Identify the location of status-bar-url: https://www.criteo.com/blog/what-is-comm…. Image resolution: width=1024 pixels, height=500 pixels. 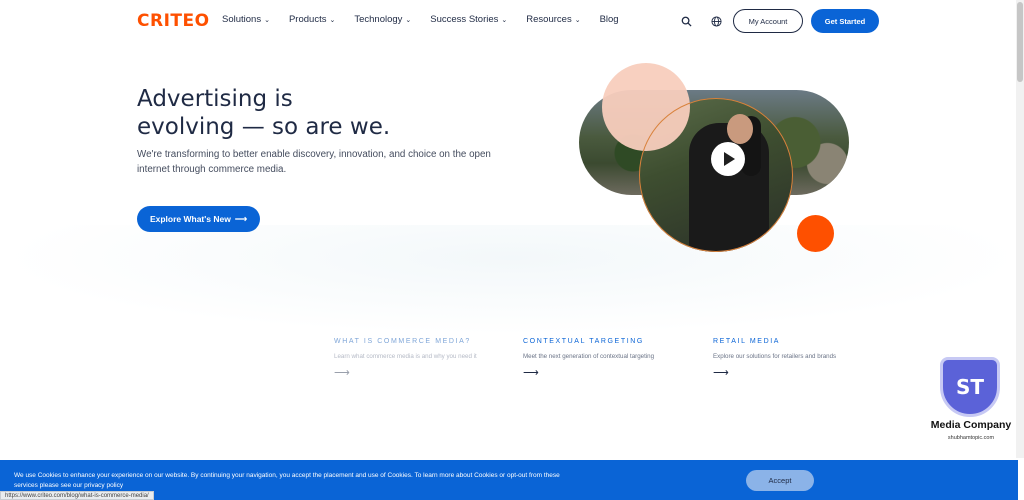
(77, 495).